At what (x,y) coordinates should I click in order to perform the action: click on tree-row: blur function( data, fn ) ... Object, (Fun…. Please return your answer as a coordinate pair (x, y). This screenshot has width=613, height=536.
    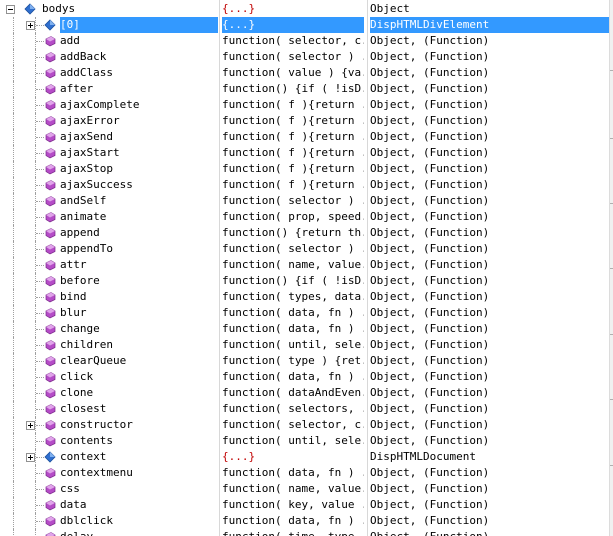
    Looking at the image, I should click on (304, 313).